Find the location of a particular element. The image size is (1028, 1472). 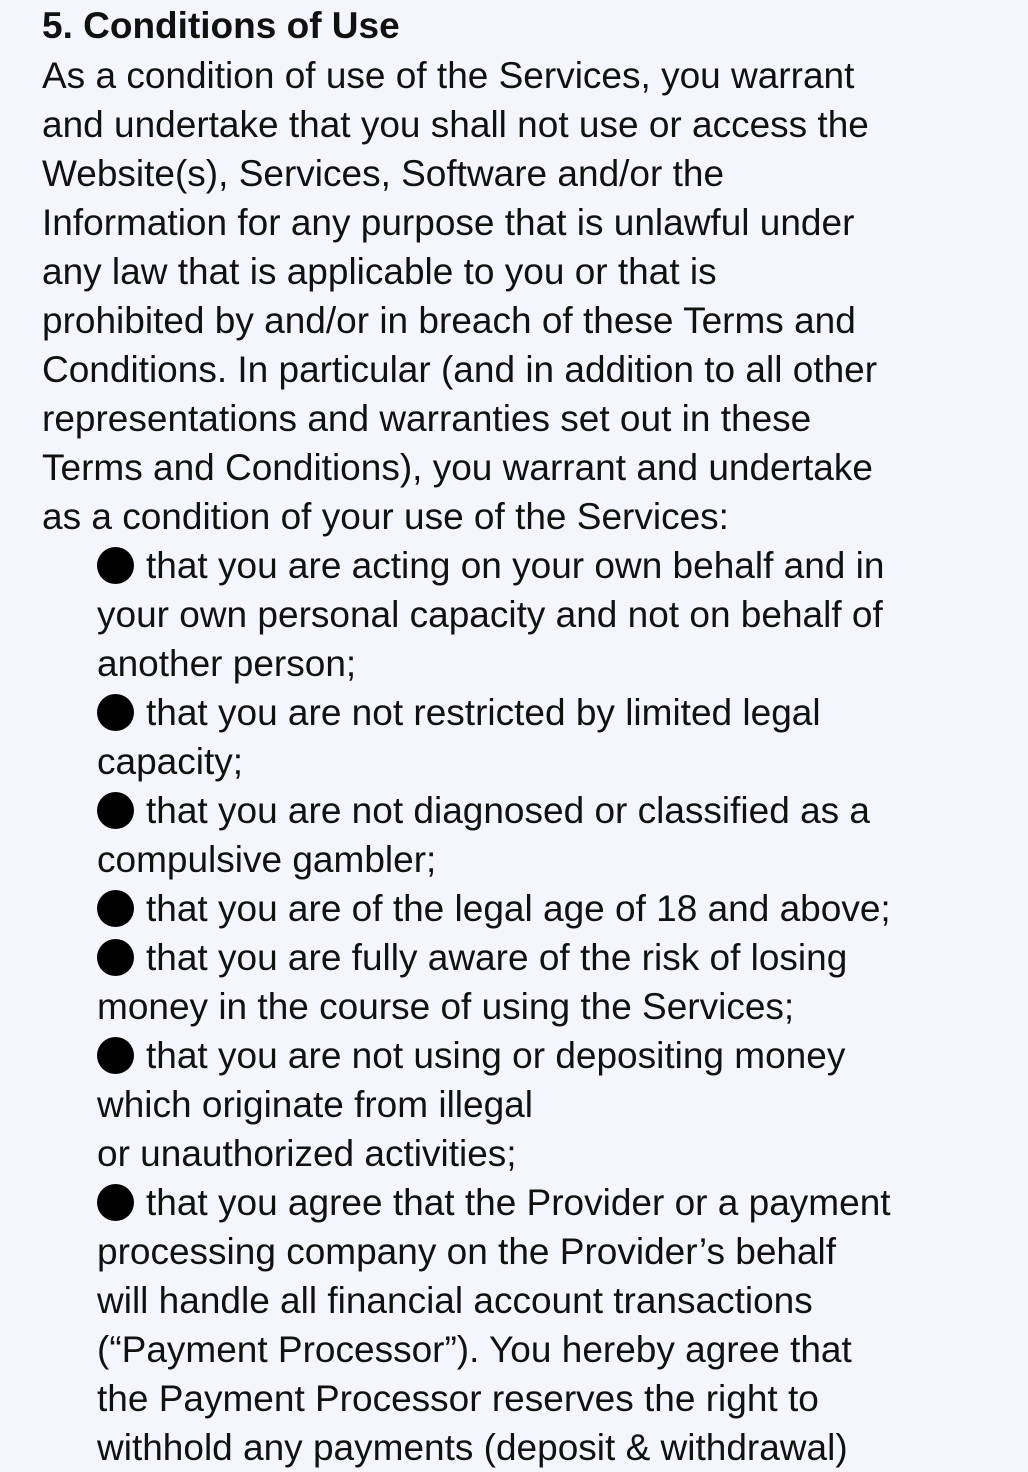

list-item-text: or unauthorized activities; is located at coordinates (307, 1153).